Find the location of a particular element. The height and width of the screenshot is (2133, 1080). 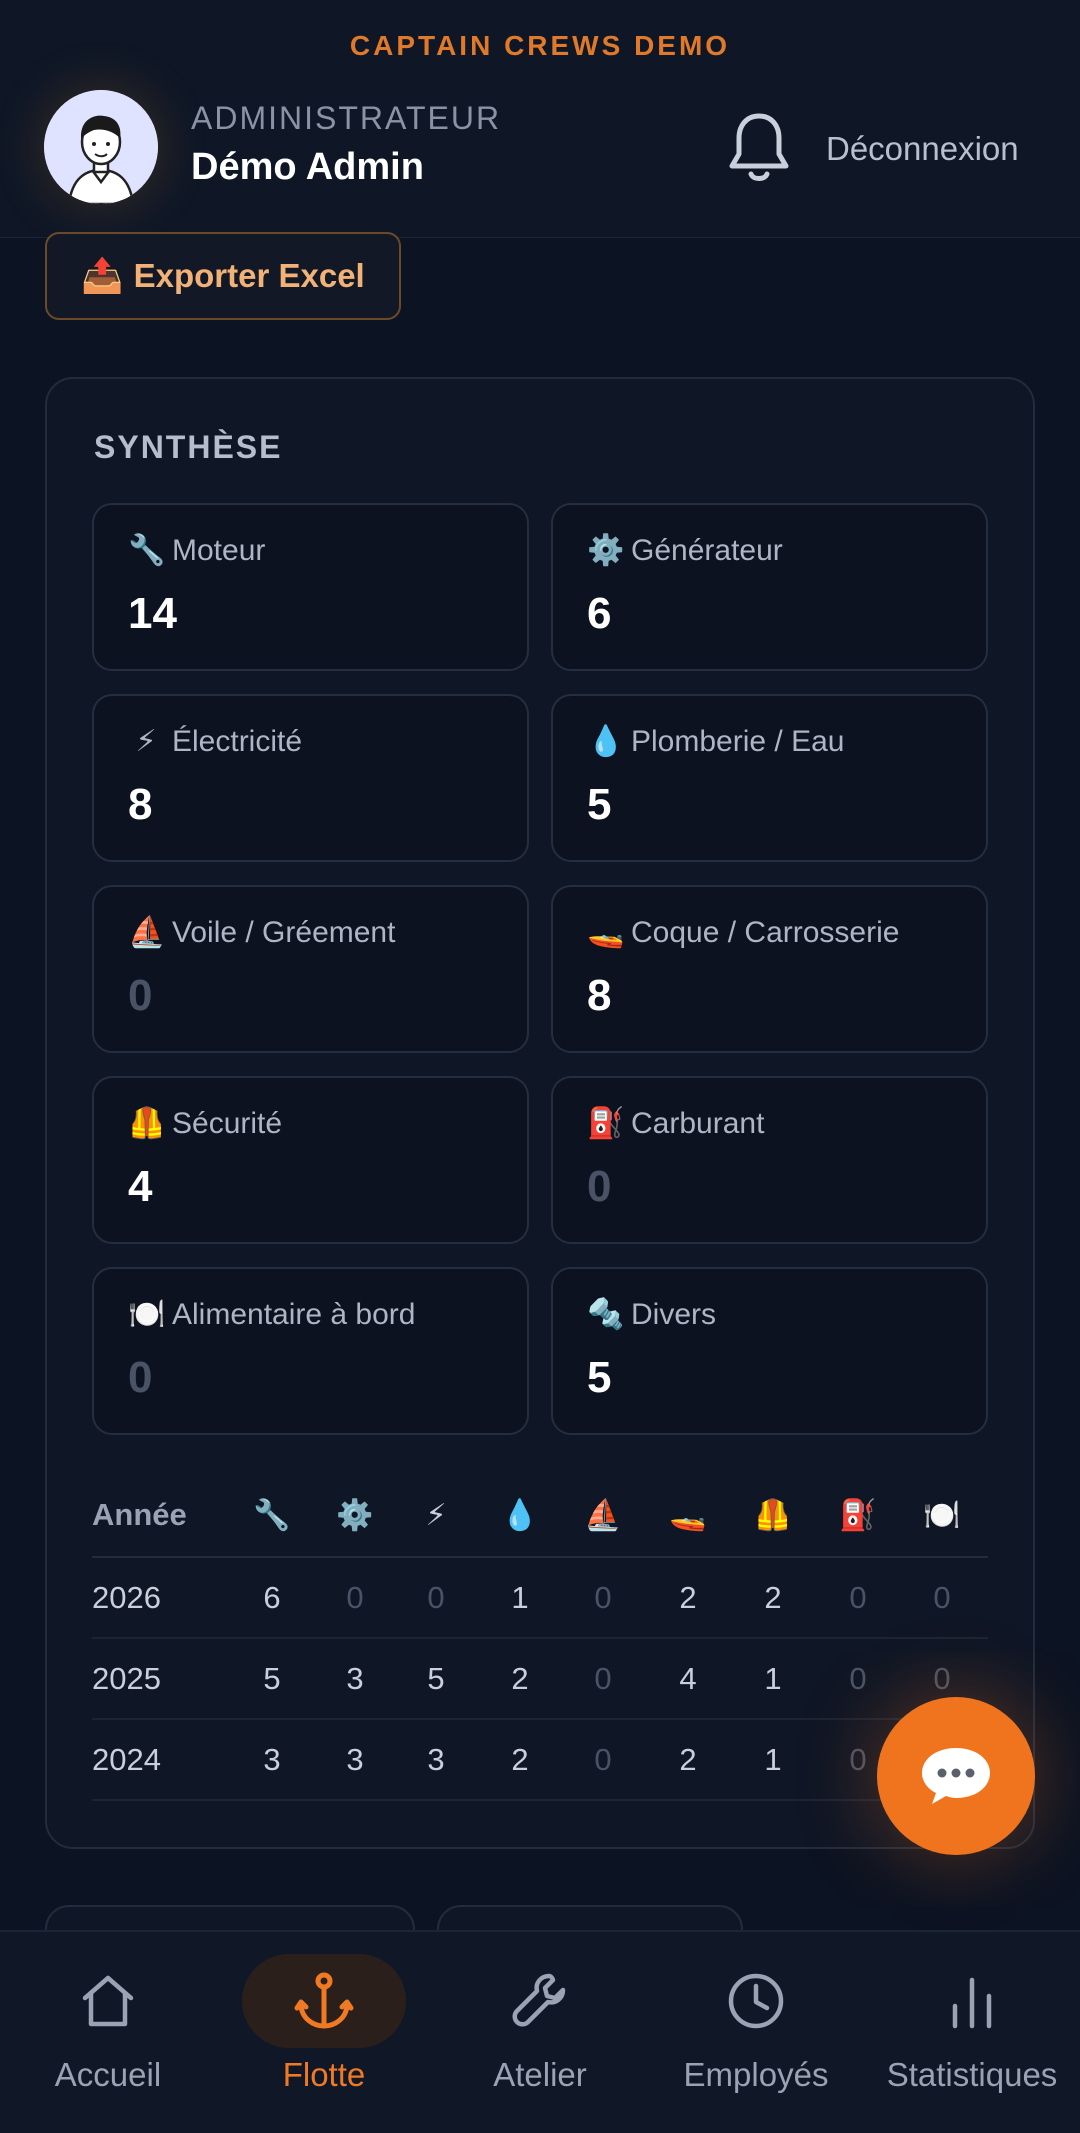

nav-accueil: Accueil is located at coordinates (108, 2032).